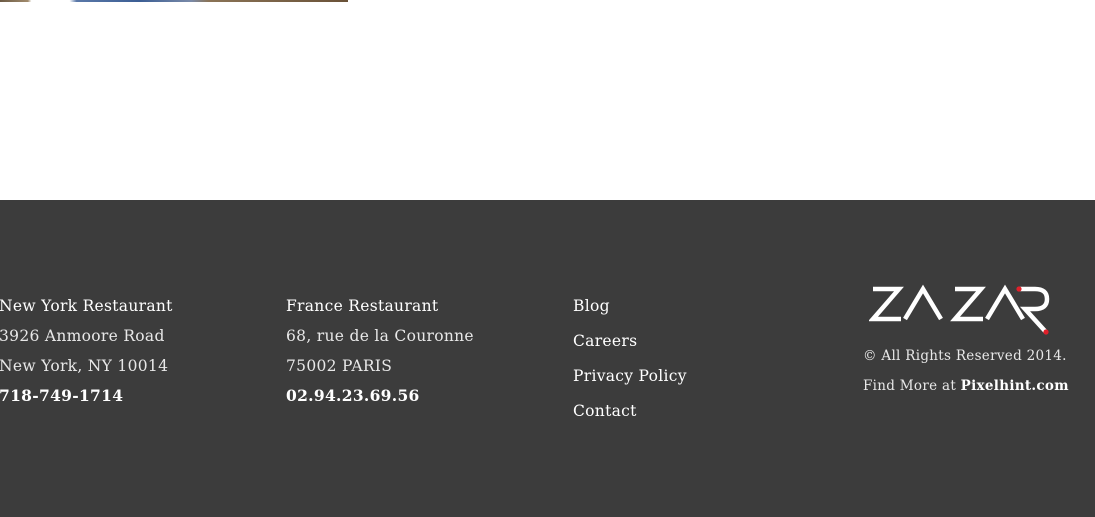  Describe the element at coordinates (630, 381) in the screenshot. I see `privacy-policy-link: Privacy Policy` at that location.